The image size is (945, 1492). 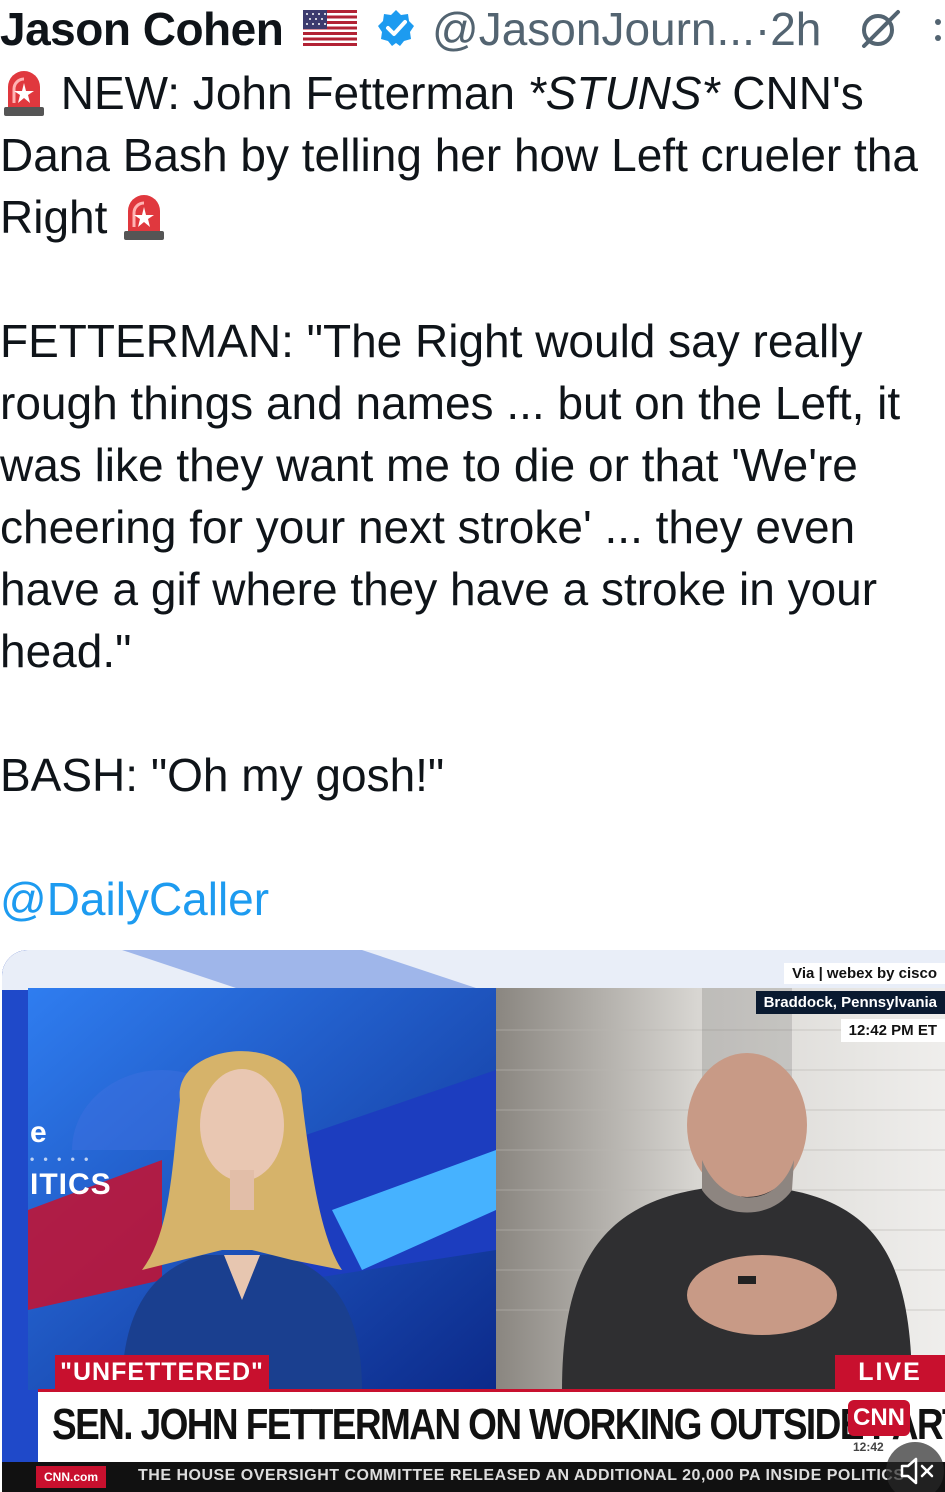 What do you see at coordinates (71, 1477) in the screenshot?
I see `ticker-logo: CNN.com` at bounding box center [71, 1477].